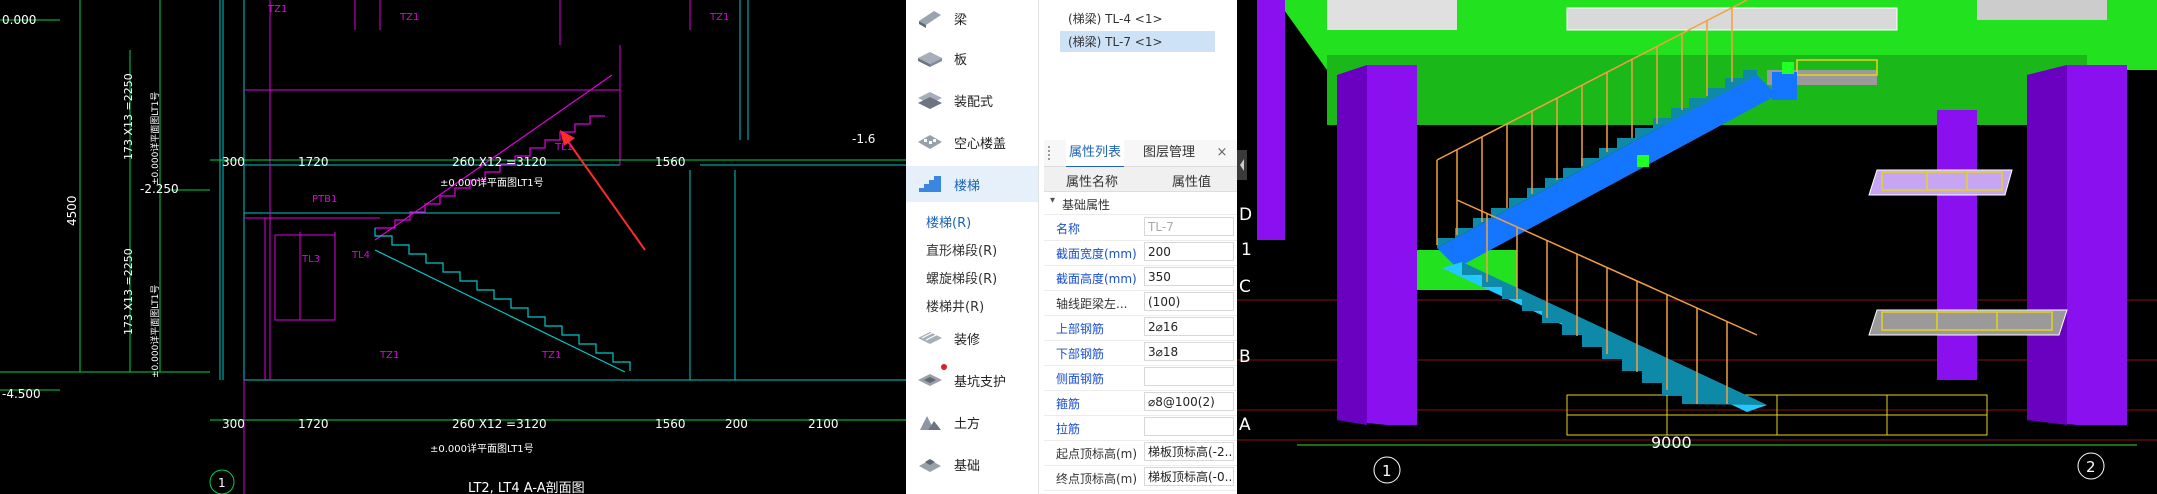 This screenshot has height=494, width=2157. I want to click on axis-label-d: D, so click(1245, 215).